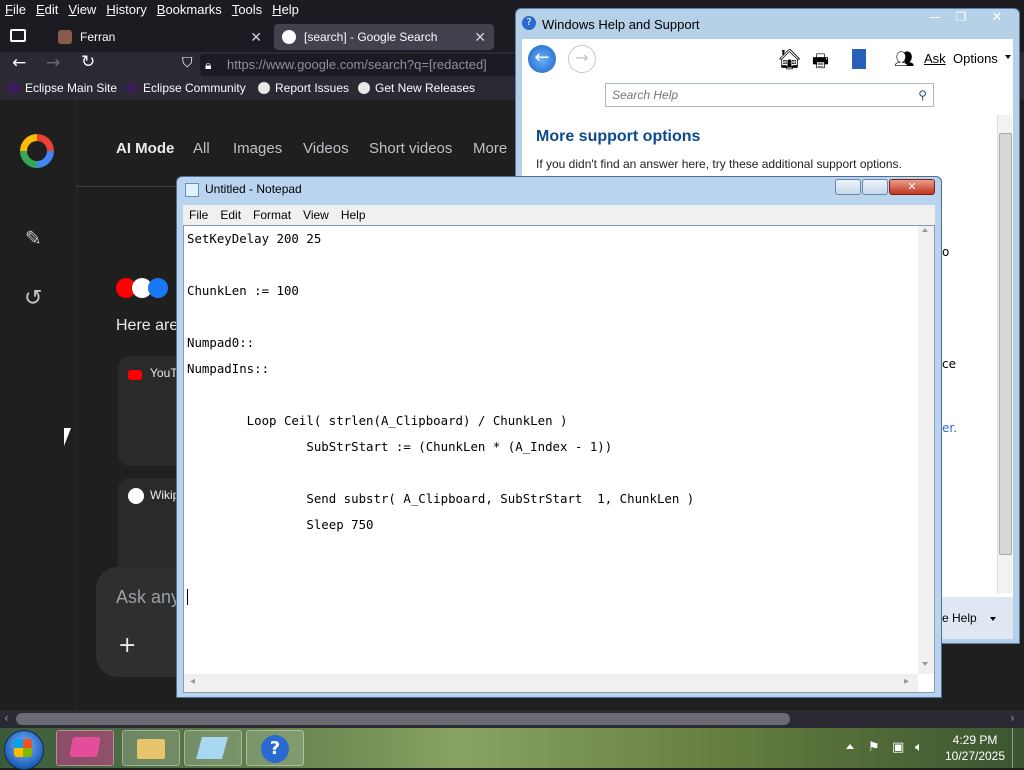 This screenshot has height=770, width=1024. What do you see at coordinates (192, 681) in the screenshot?
I see `scroll-left-icon: ◂` at bounding box center [192, 681].